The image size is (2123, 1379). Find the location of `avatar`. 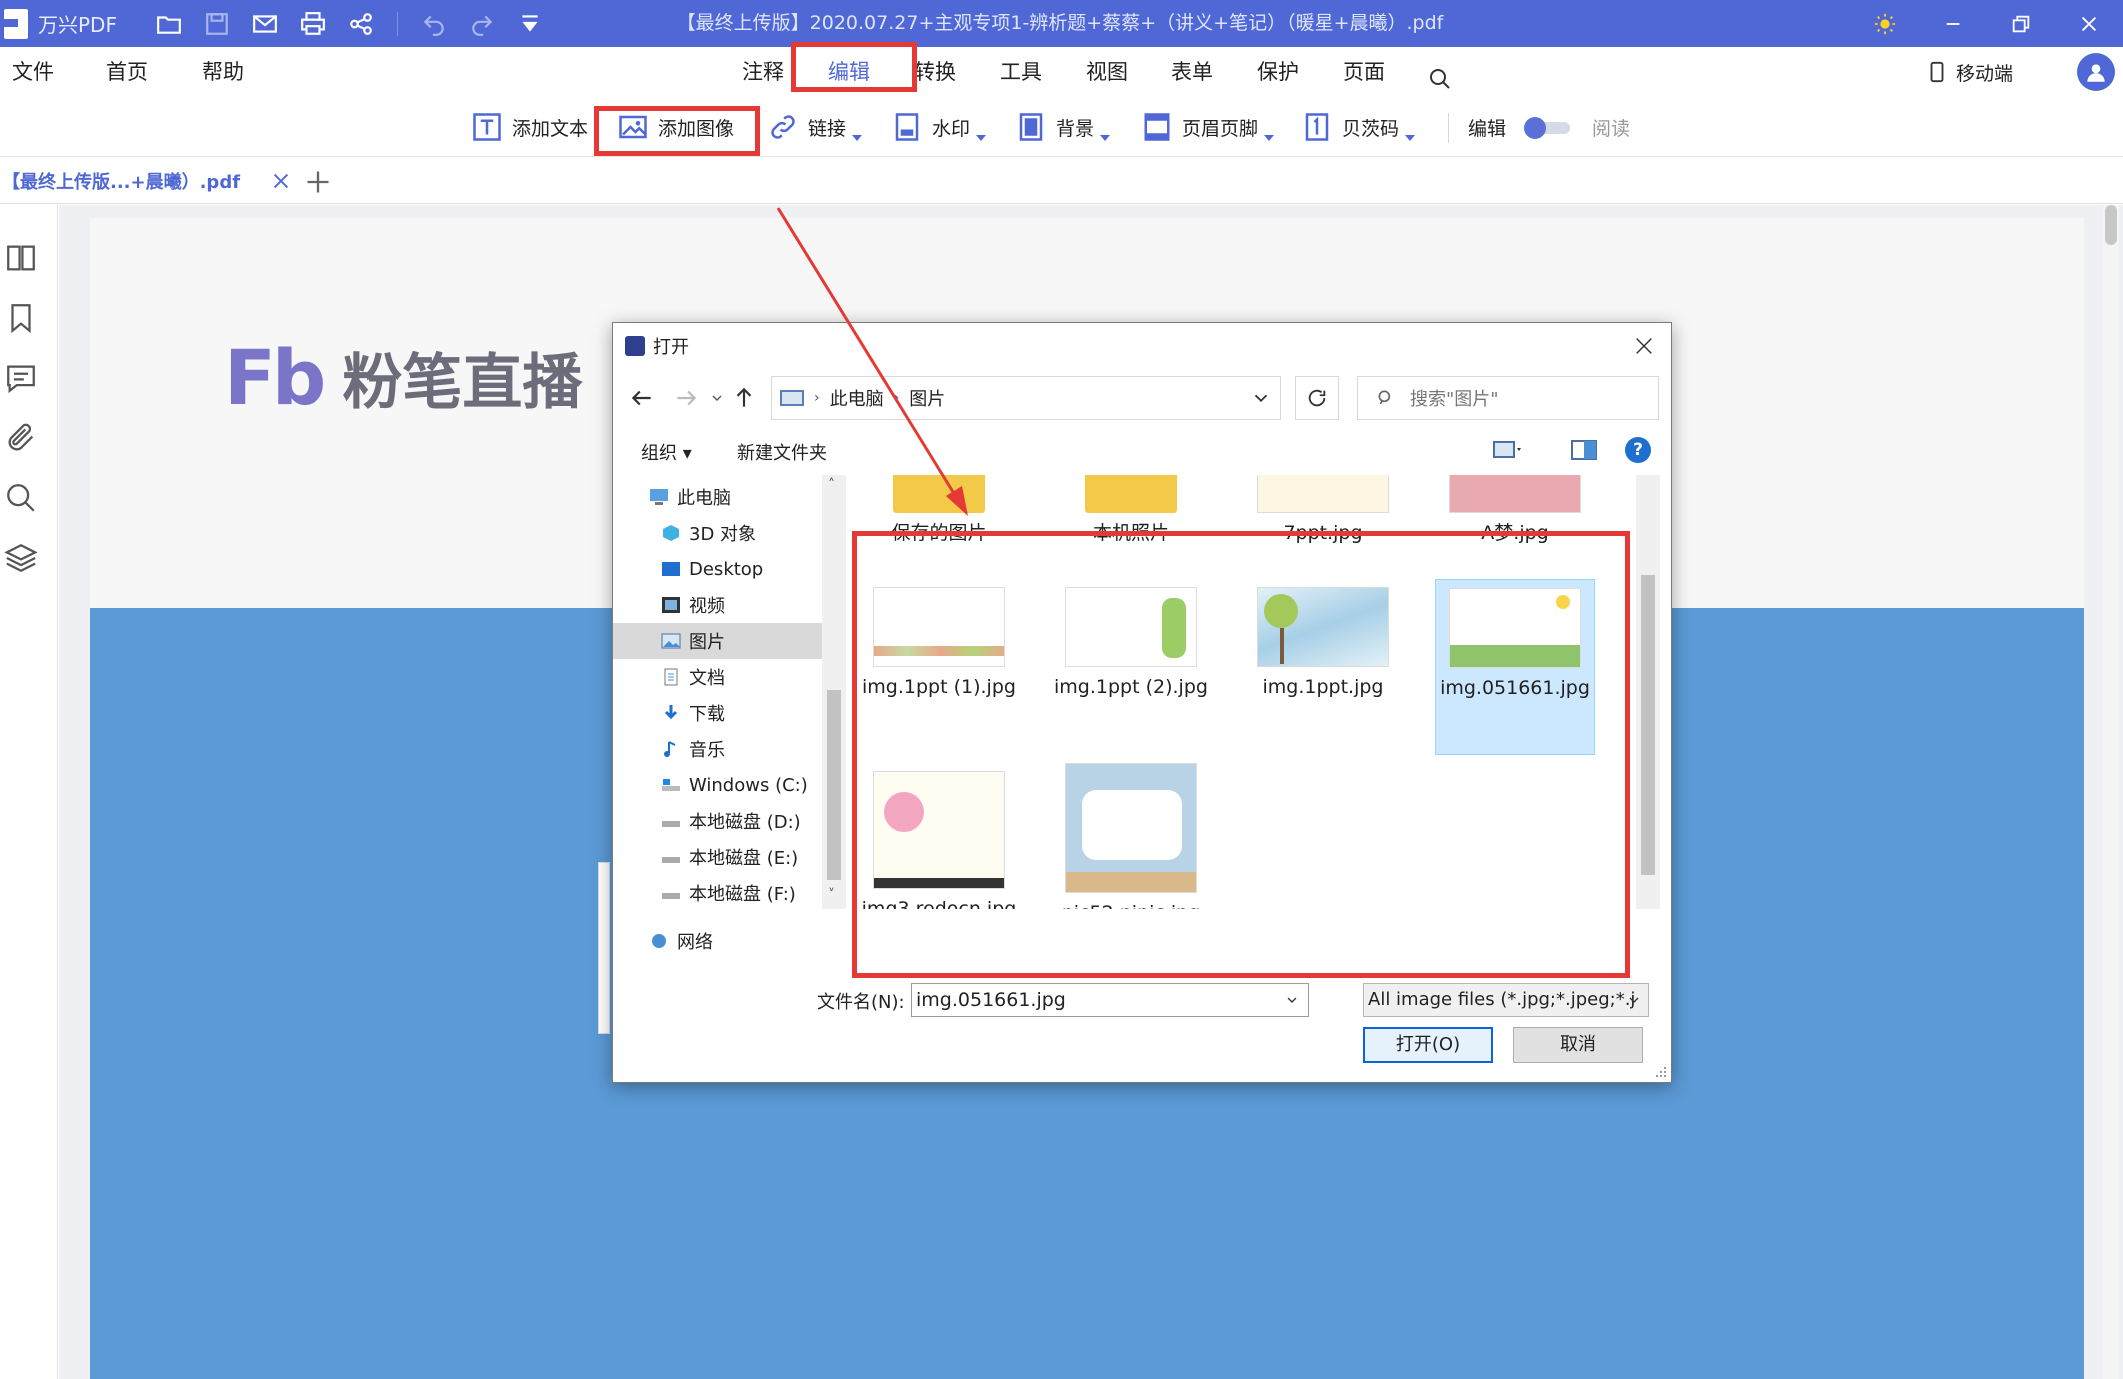

avatar is located at coordinates (2096, 72).